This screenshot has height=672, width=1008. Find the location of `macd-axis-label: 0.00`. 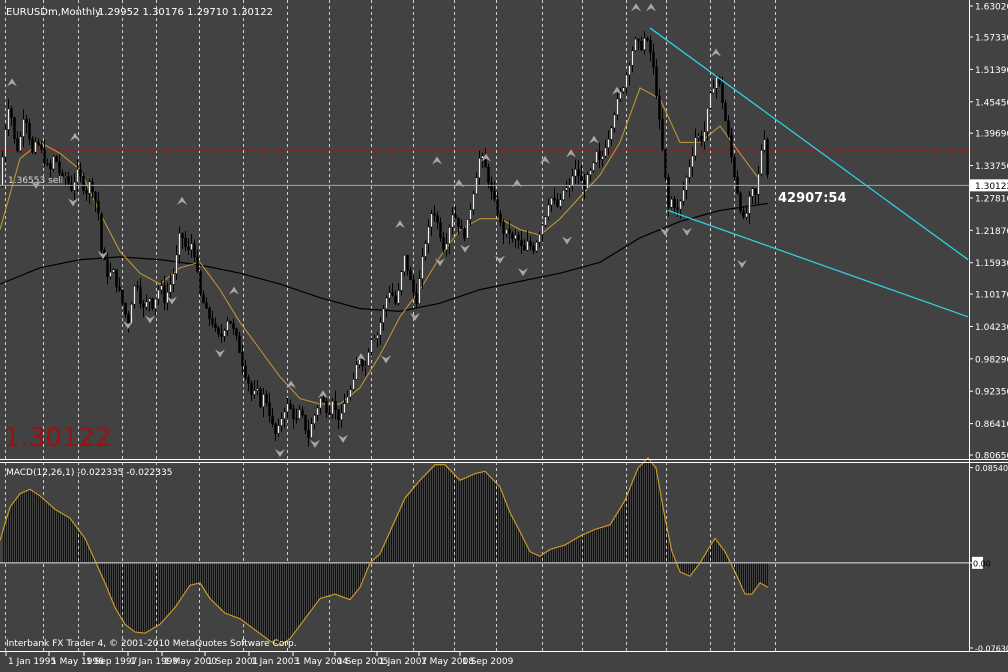

macd-axis-label: 0.00 is located at coordinates (982, 563).